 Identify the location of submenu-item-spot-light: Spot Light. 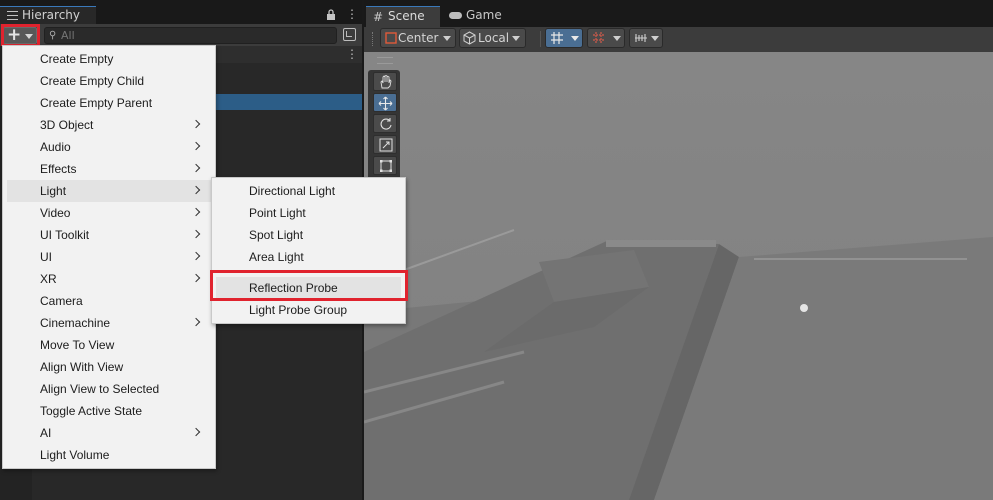
(308, 235).